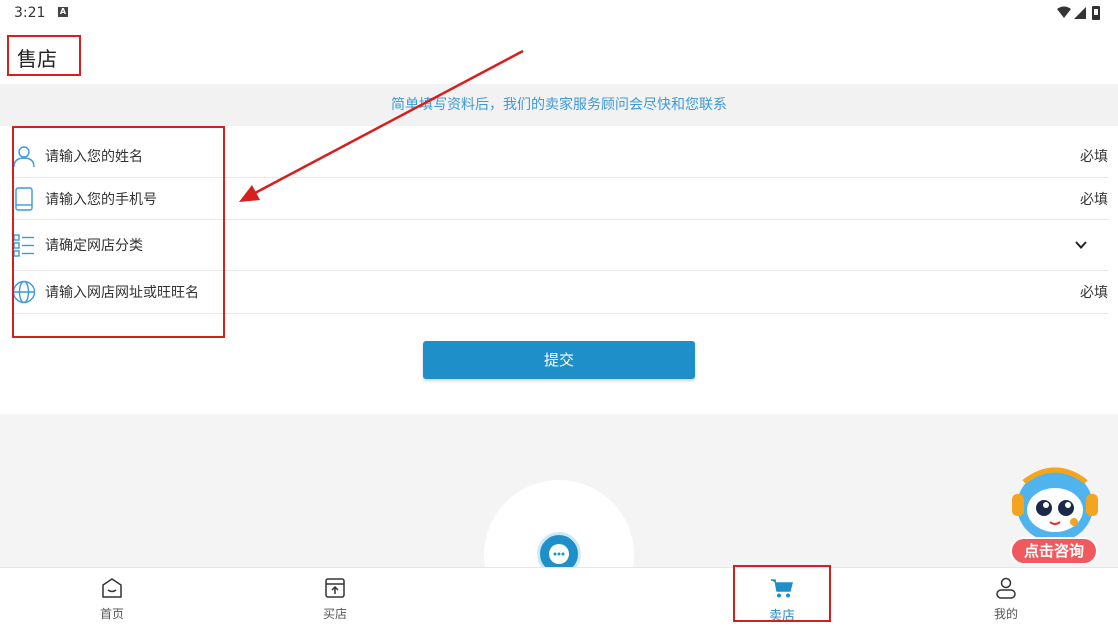 The height and width of the screenshot is (629, 1118). I want to click on page-title: 售店, so click(37, 59).